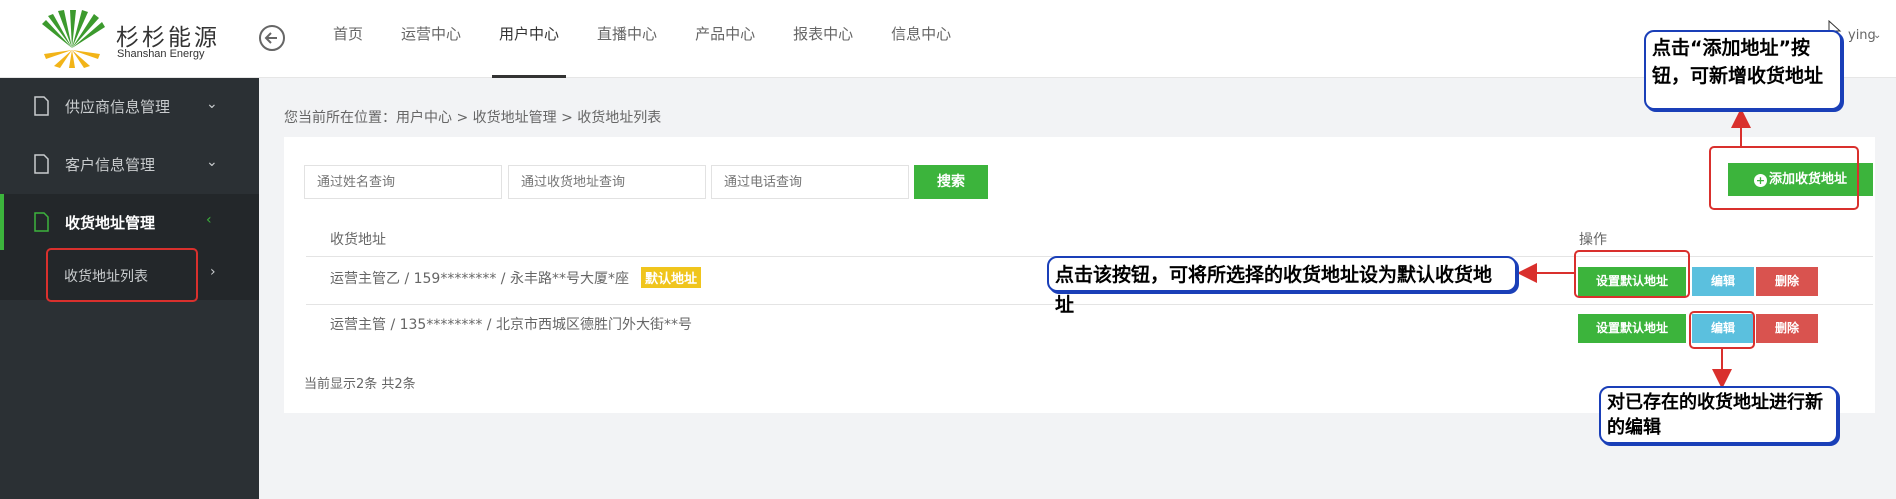 The height and width of the screenshot is (499, 1896). I want to click on breadcrumb: 您当前所在位置：用户中心 > 收货地址管理 > 收货地址列表, so click(473, 118).